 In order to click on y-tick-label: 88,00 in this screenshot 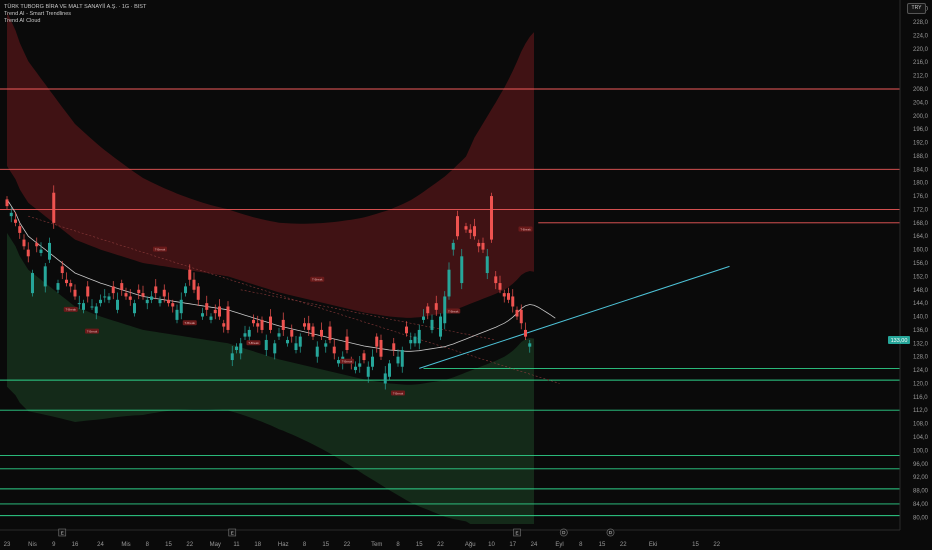, I will do `click(921, 492)`.